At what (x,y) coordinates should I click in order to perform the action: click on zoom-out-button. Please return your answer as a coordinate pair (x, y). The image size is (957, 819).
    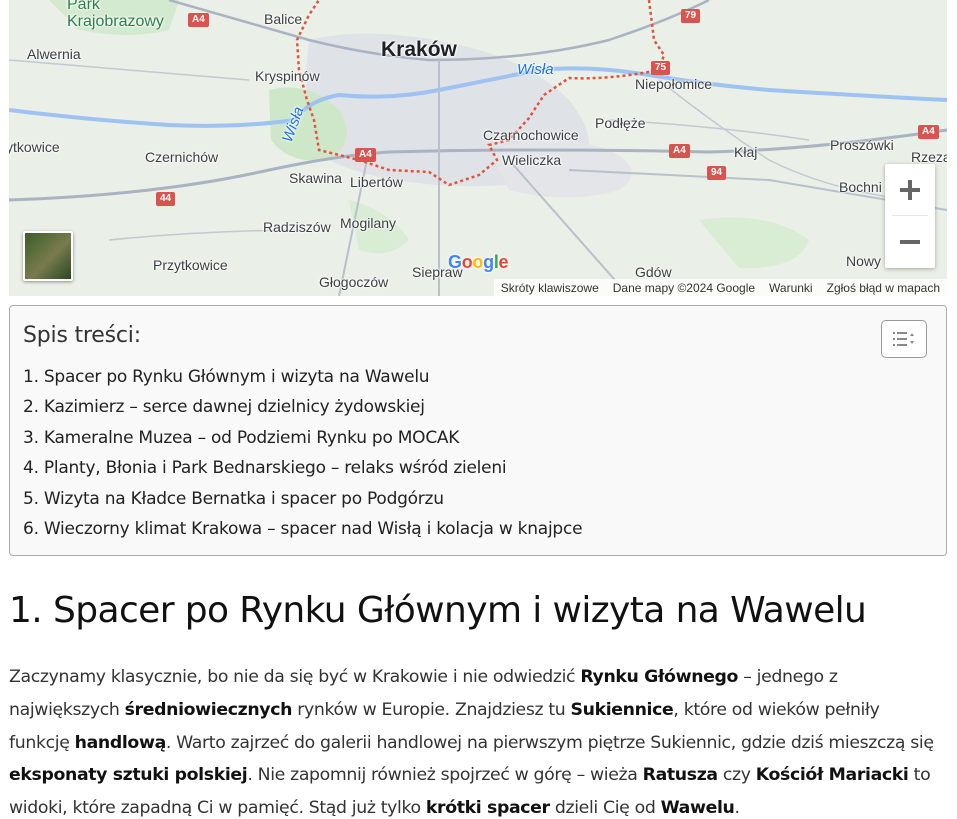
    Looking at the image, I should click on (910, 241).